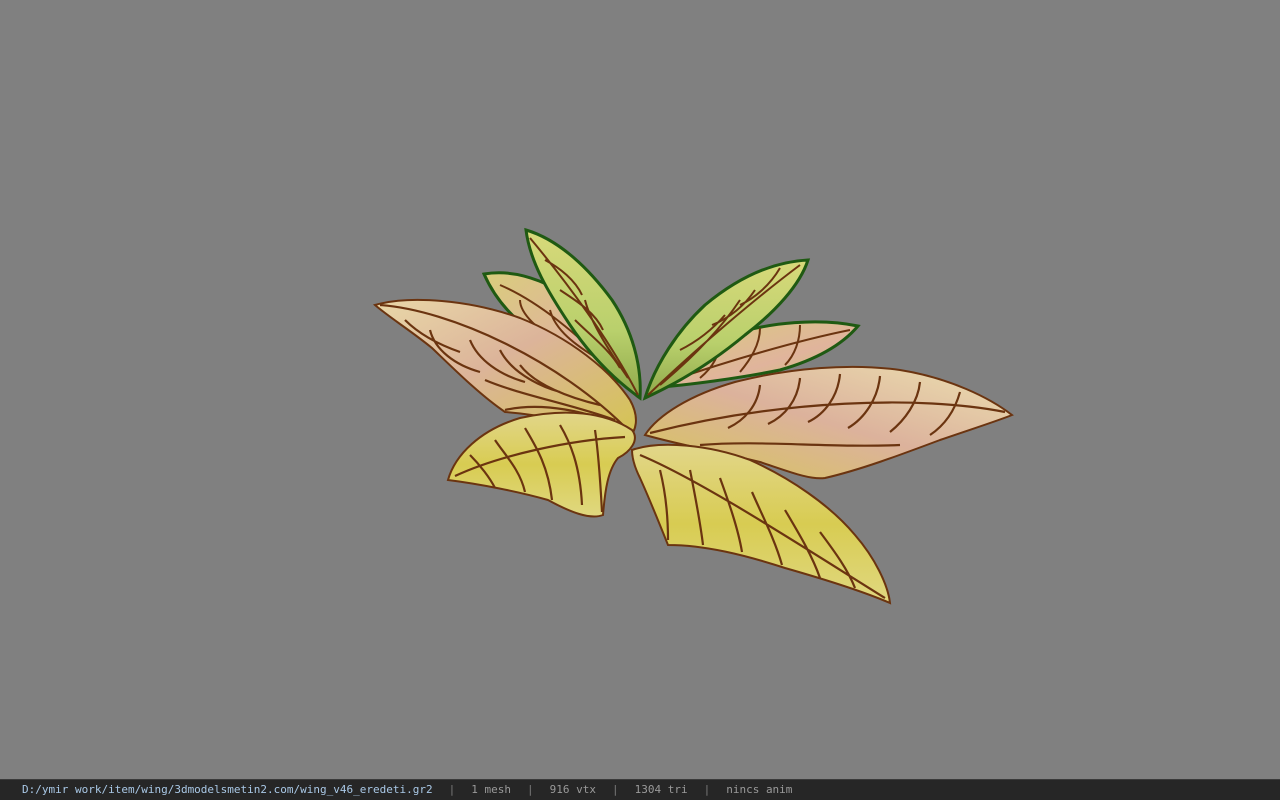  What do you see at coordinates (759, 789) in the screenshot?
I see `animation-status: nincs anim` at bounding box center [759, 789].